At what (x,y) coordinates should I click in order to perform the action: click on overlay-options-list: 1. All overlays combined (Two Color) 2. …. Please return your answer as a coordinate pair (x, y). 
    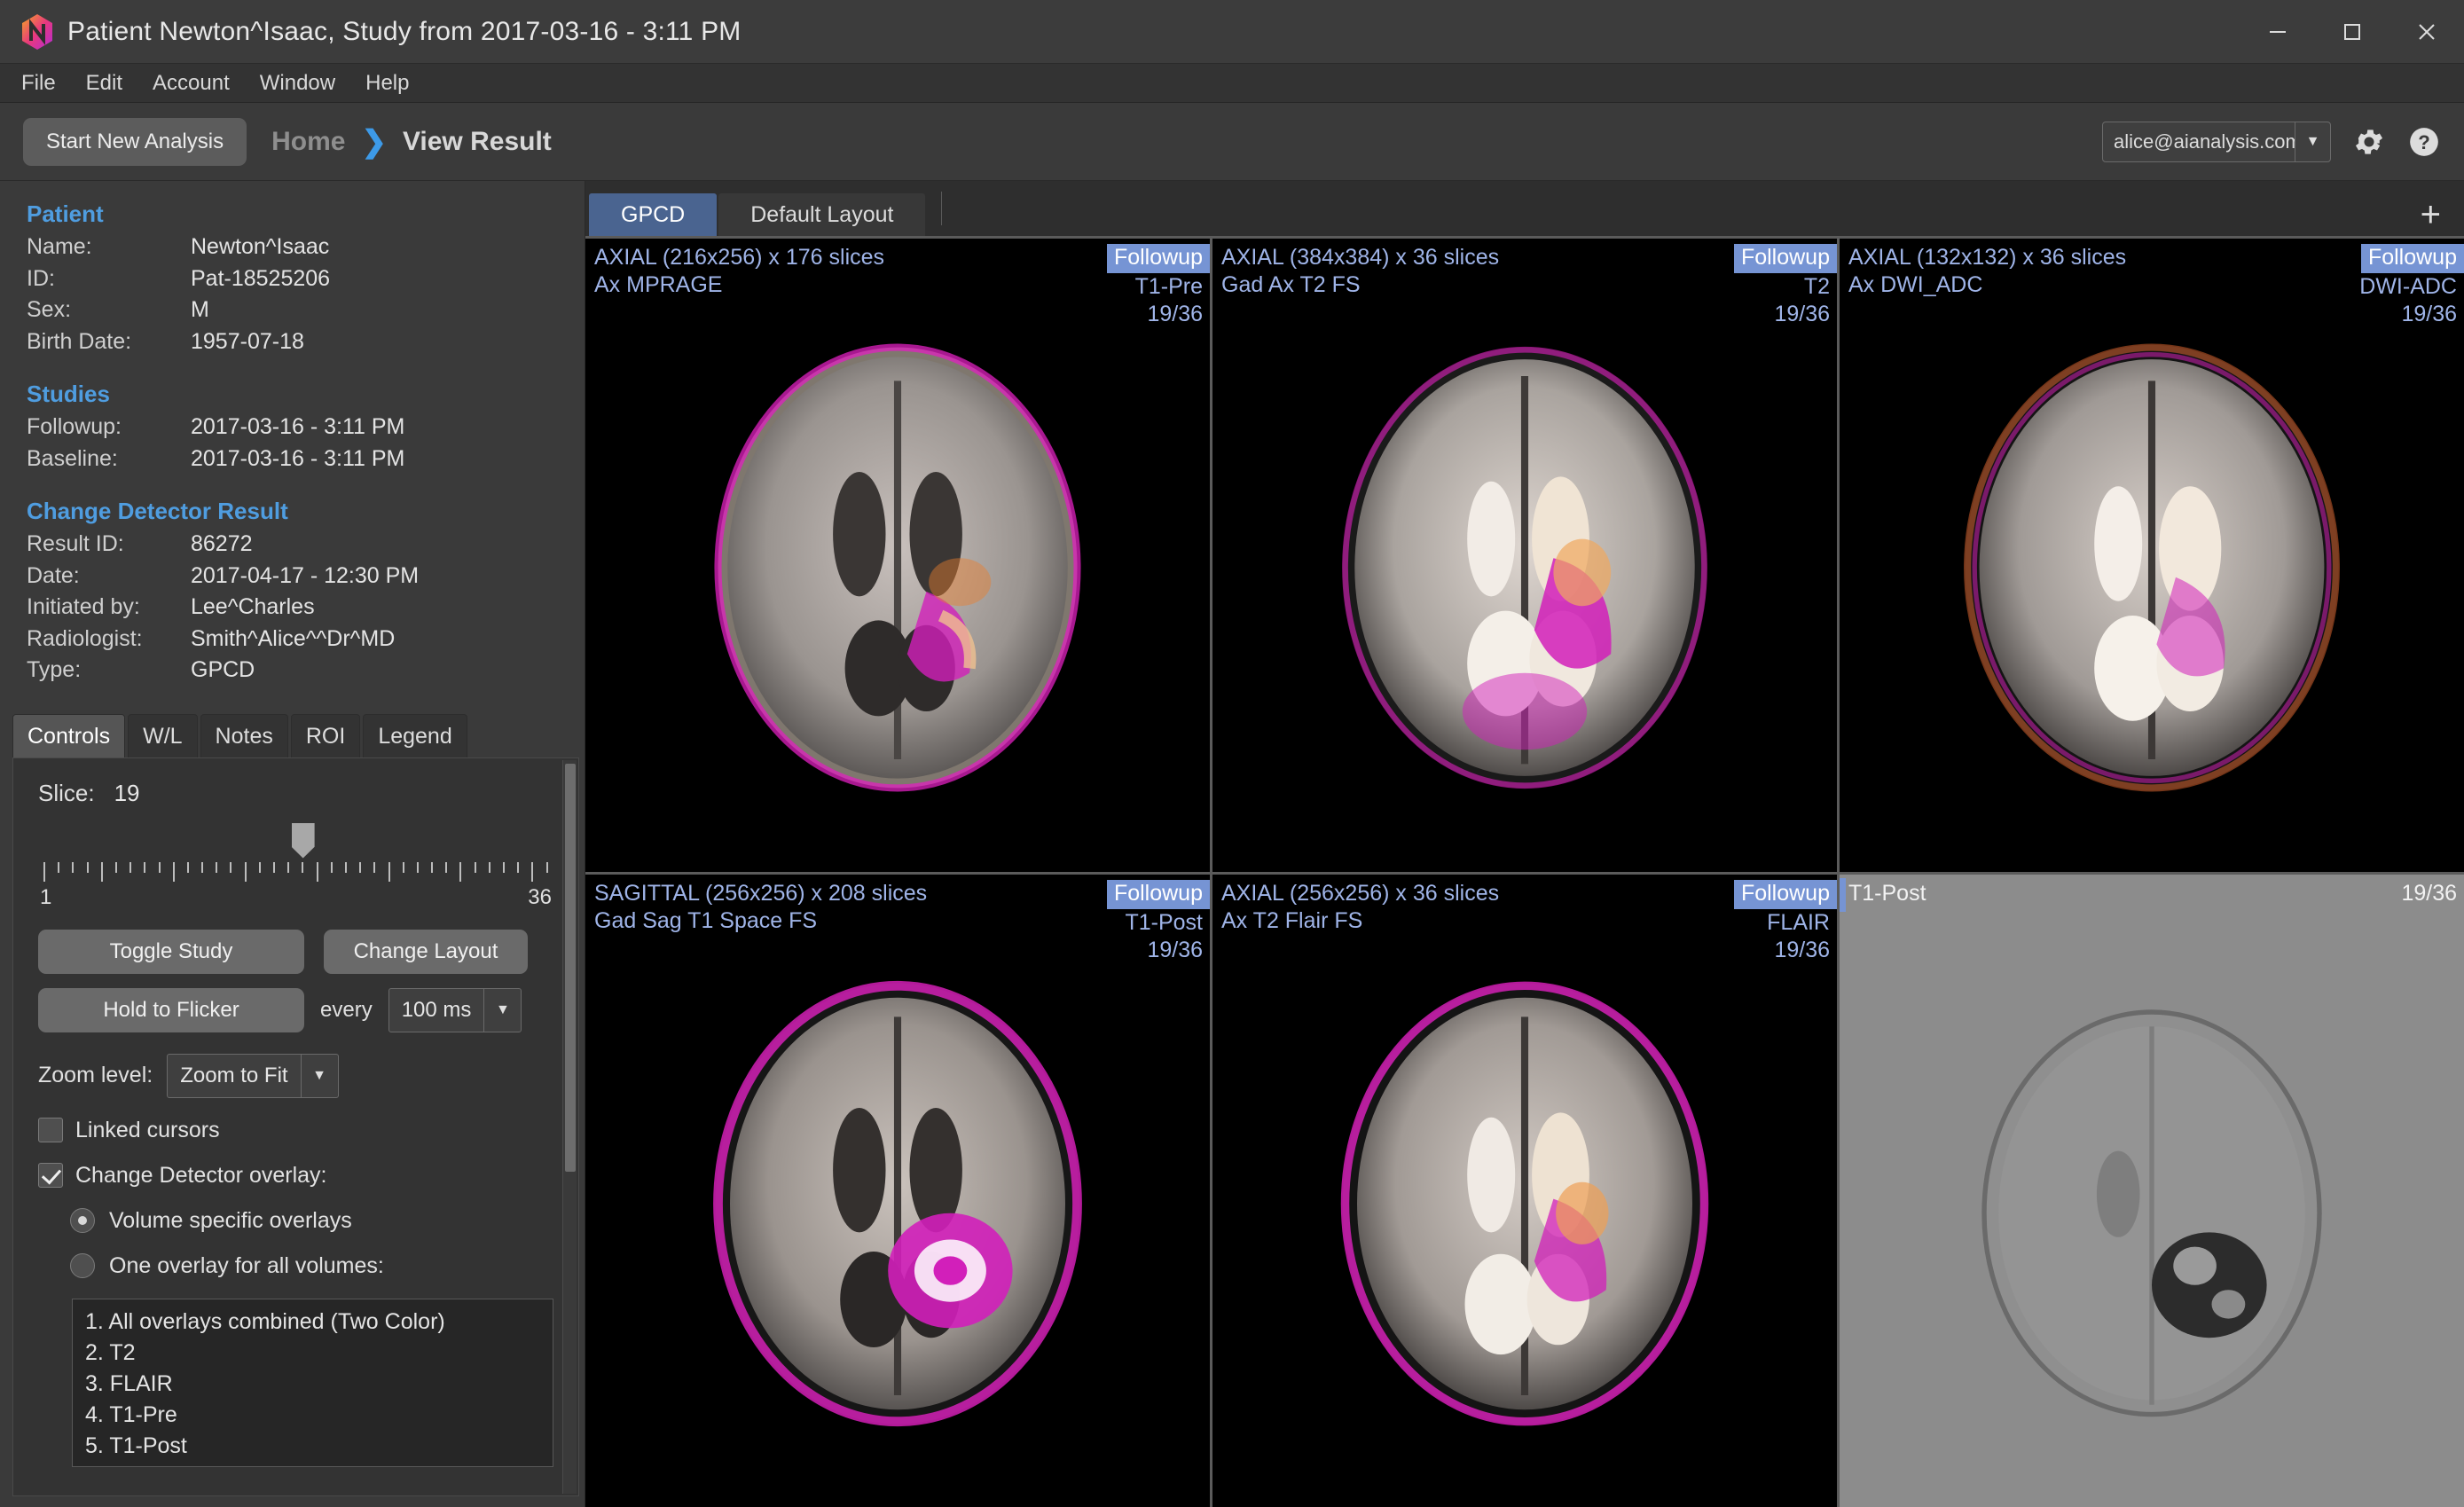
    Looking at the image, I should click on (312, 1382).